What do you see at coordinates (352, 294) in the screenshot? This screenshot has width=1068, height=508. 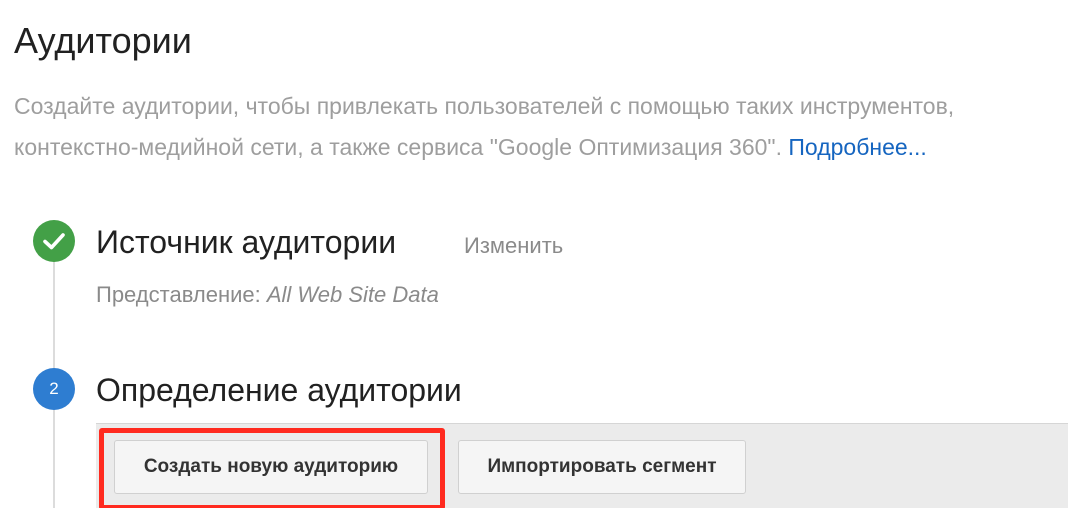 I see `view-value: All Web Site Data` at bounding box center [352, 294].